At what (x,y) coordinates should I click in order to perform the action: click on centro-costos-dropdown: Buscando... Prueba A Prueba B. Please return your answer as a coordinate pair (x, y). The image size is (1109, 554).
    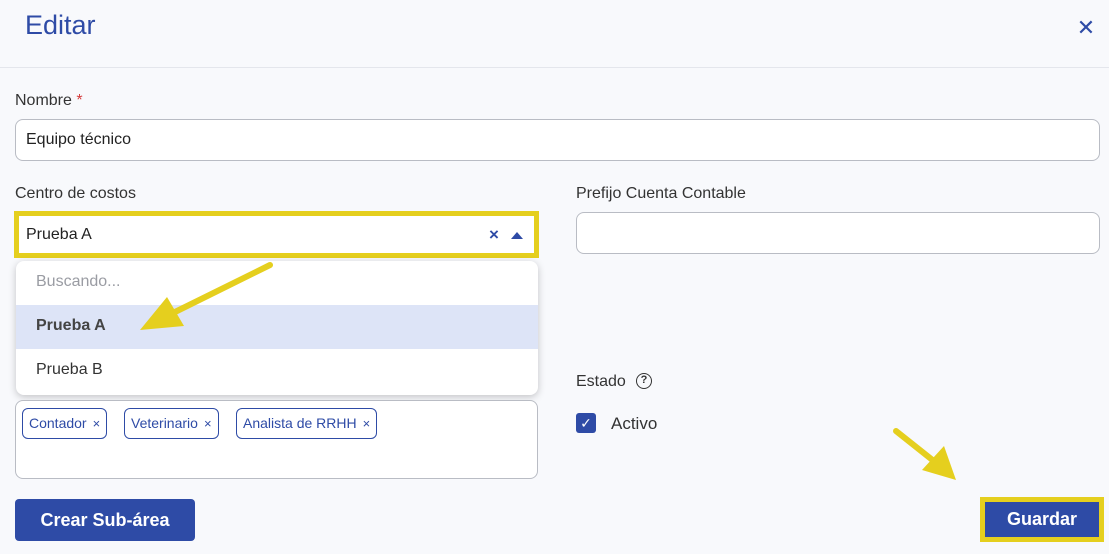
    Looking at the image, I should click on (277, 328).